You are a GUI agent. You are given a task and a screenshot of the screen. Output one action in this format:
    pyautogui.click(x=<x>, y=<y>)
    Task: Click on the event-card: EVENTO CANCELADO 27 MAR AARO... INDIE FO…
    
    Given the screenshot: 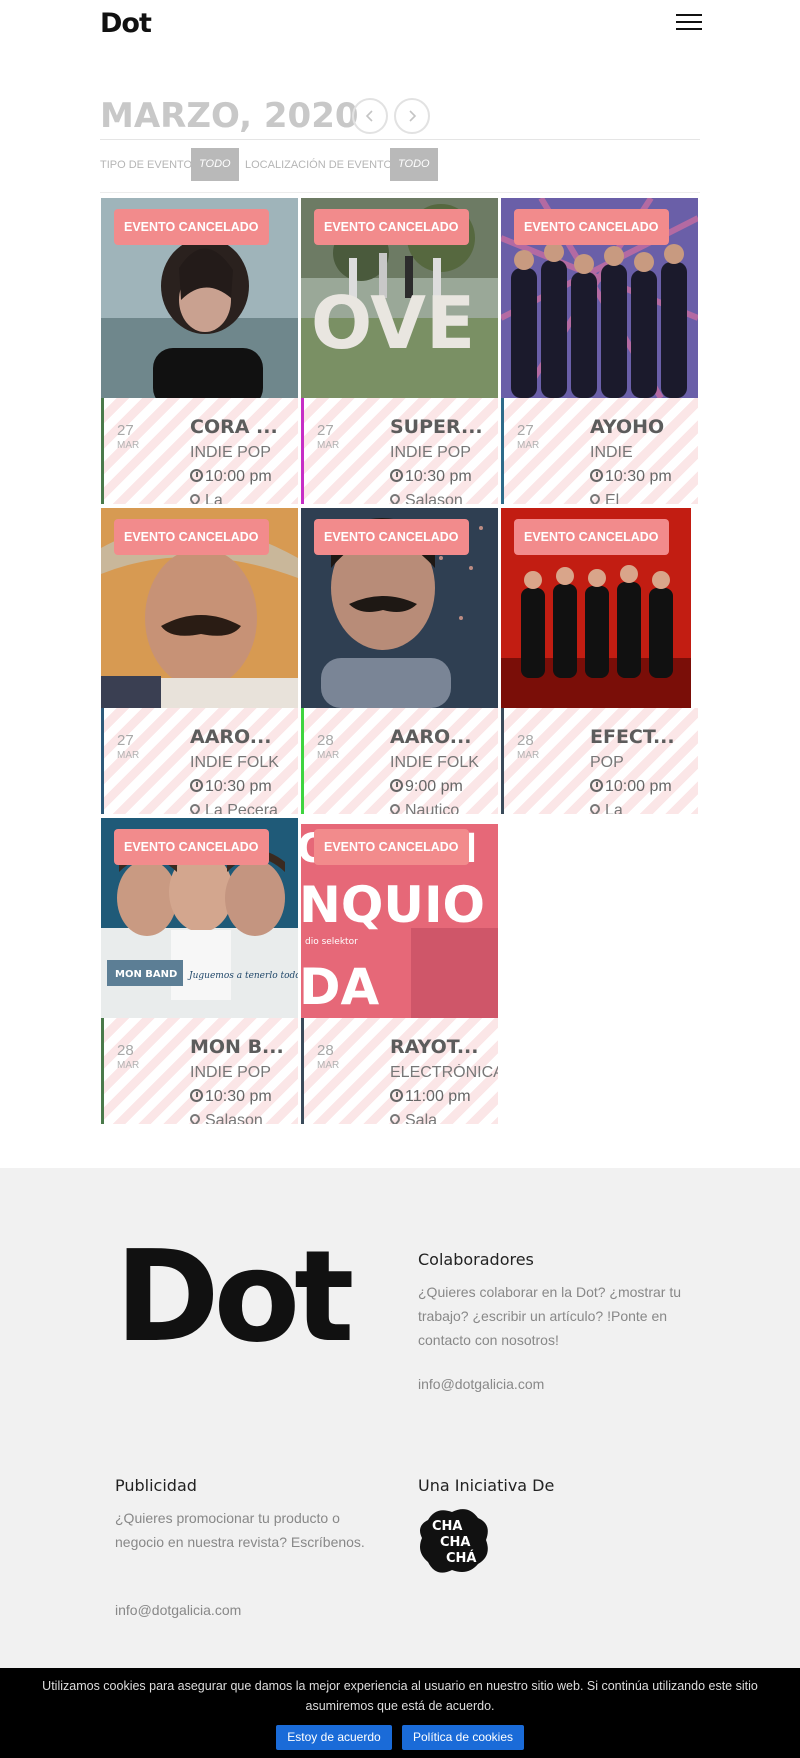 What is the action you would take?
    pyautogui.click(x=199, y=661)
    